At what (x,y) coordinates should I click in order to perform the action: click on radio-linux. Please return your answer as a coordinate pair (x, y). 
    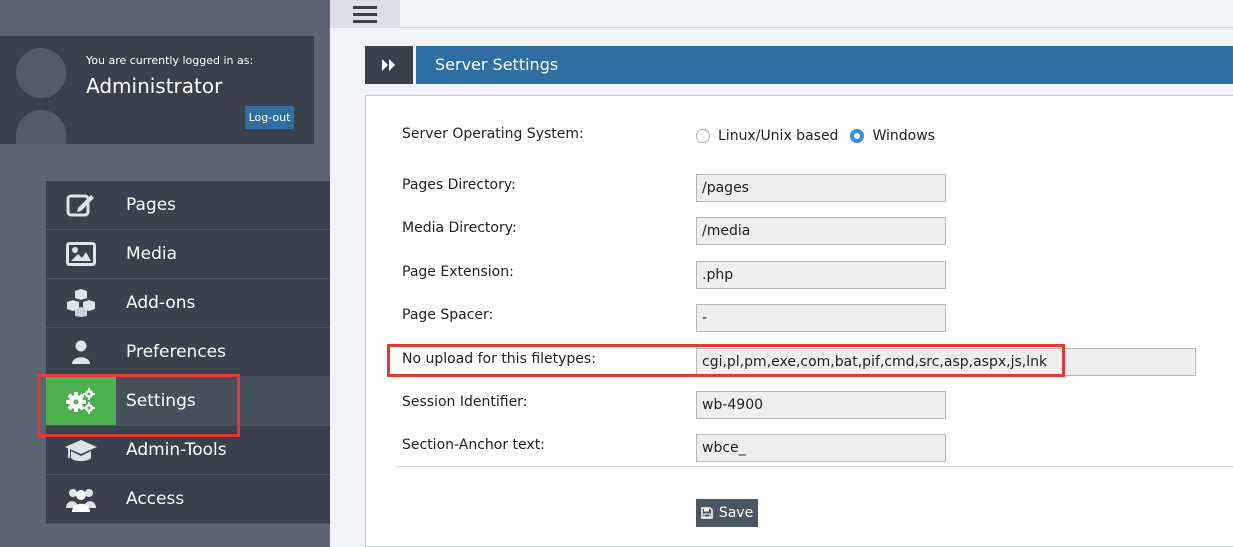
    Looking at the image, I should click on (703, 136).